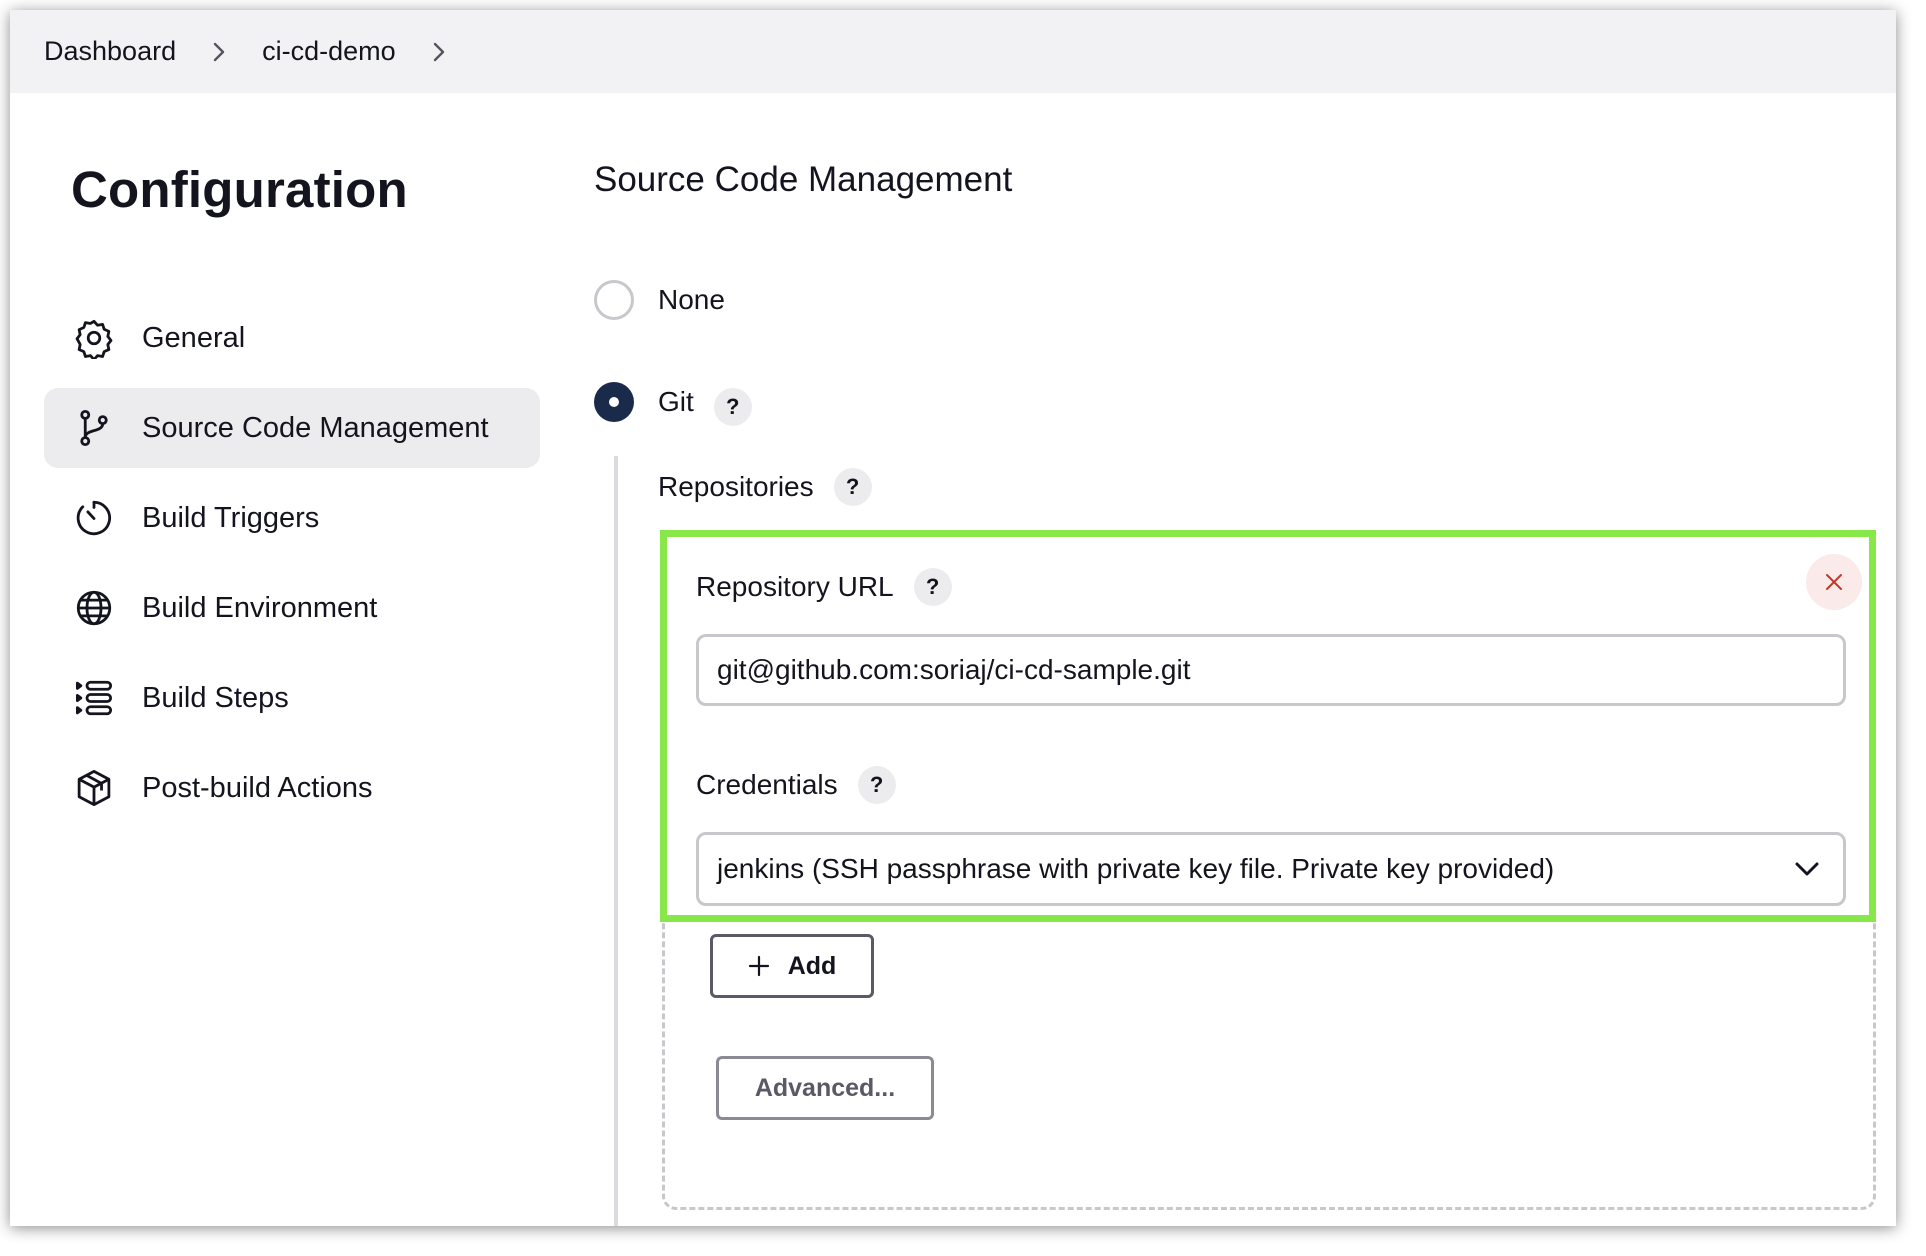 The width and height of the screenshot is (1926, 1256). I want to click on sidebar-item-build-steps: Build Steps, so click(292, 698).